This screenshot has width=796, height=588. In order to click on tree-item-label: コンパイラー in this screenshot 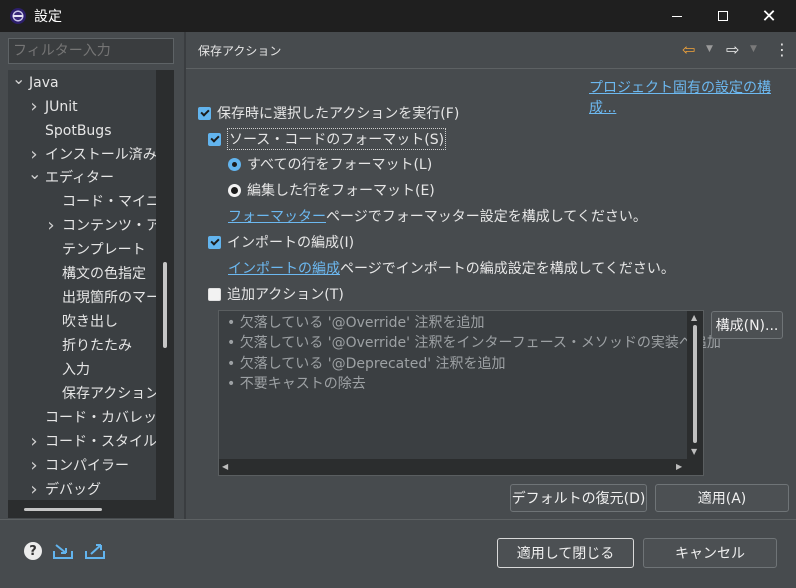, I will do `click(87, 466)`.